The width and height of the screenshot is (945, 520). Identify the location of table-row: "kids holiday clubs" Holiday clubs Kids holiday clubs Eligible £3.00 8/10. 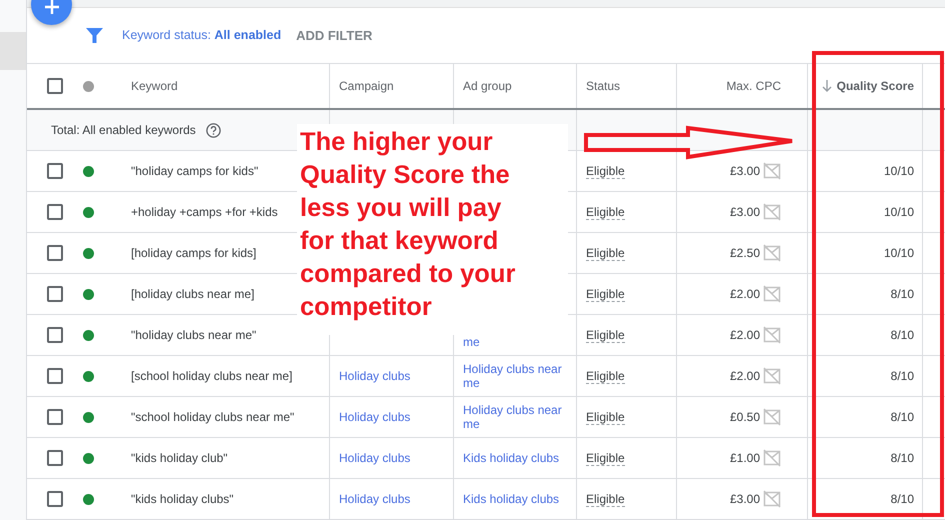
(486, 499).